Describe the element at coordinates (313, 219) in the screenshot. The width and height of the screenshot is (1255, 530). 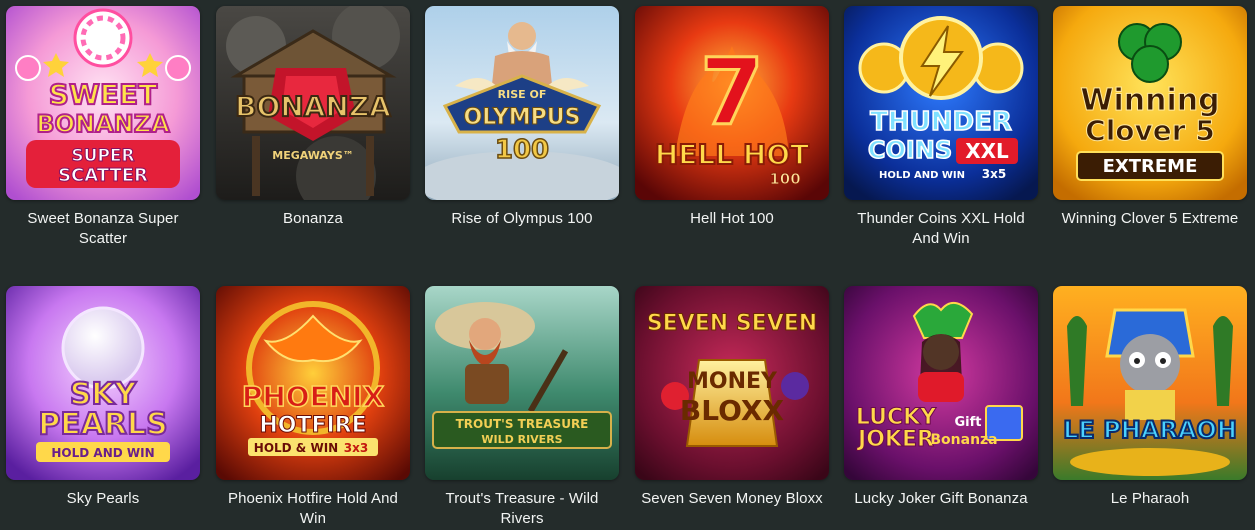
I see `game-title: Bonanza` at that location.